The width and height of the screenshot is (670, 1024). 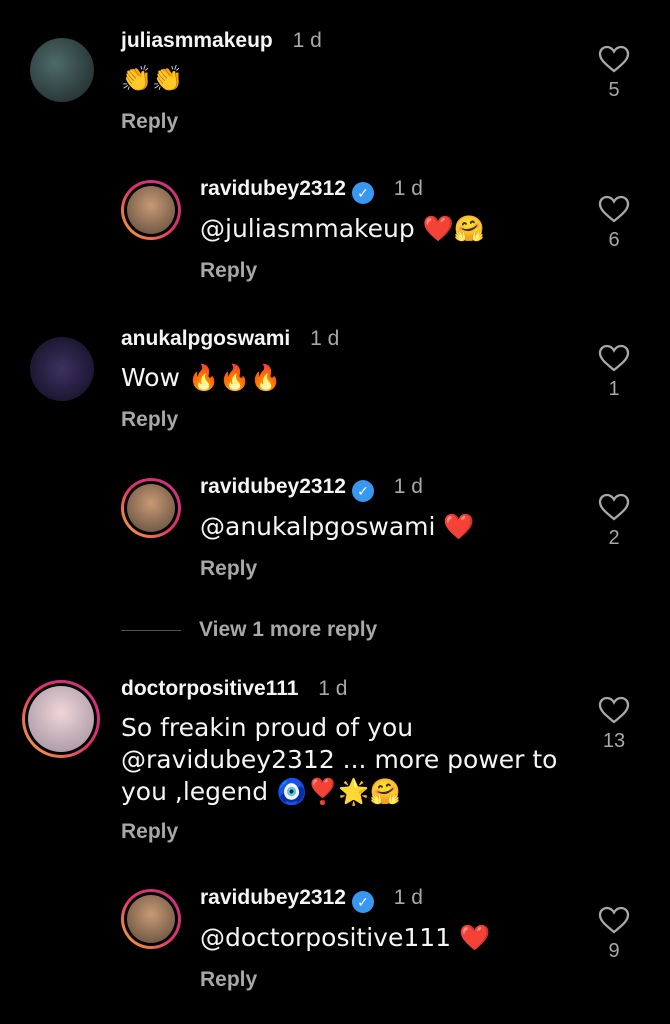 What do you see at coordinates (614, 73) in the screenshot?
I see `like-button: 5` at bounding box center [614, 73].